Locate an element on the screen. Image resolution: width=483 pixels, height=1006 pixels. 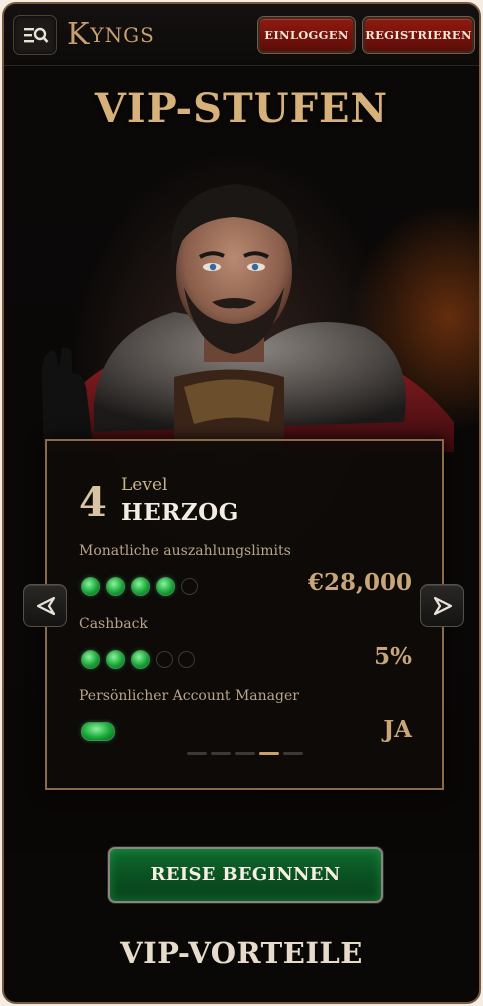
chevron-right-icon is located at coordinates (443, 606).